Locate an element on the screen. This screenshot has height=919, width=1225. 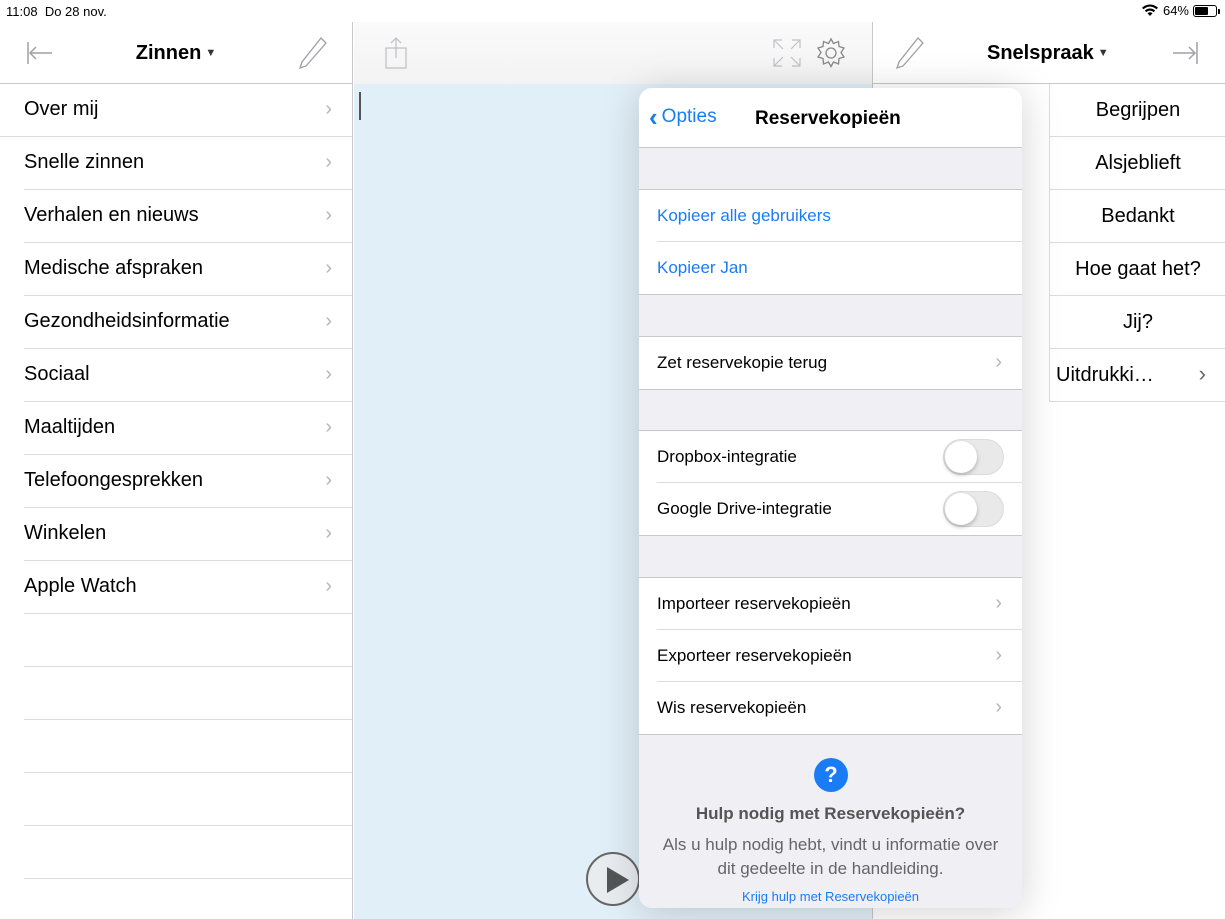
status-bar: 11:08 Do 28 nov. 64% is located at coordinates (612, 11).